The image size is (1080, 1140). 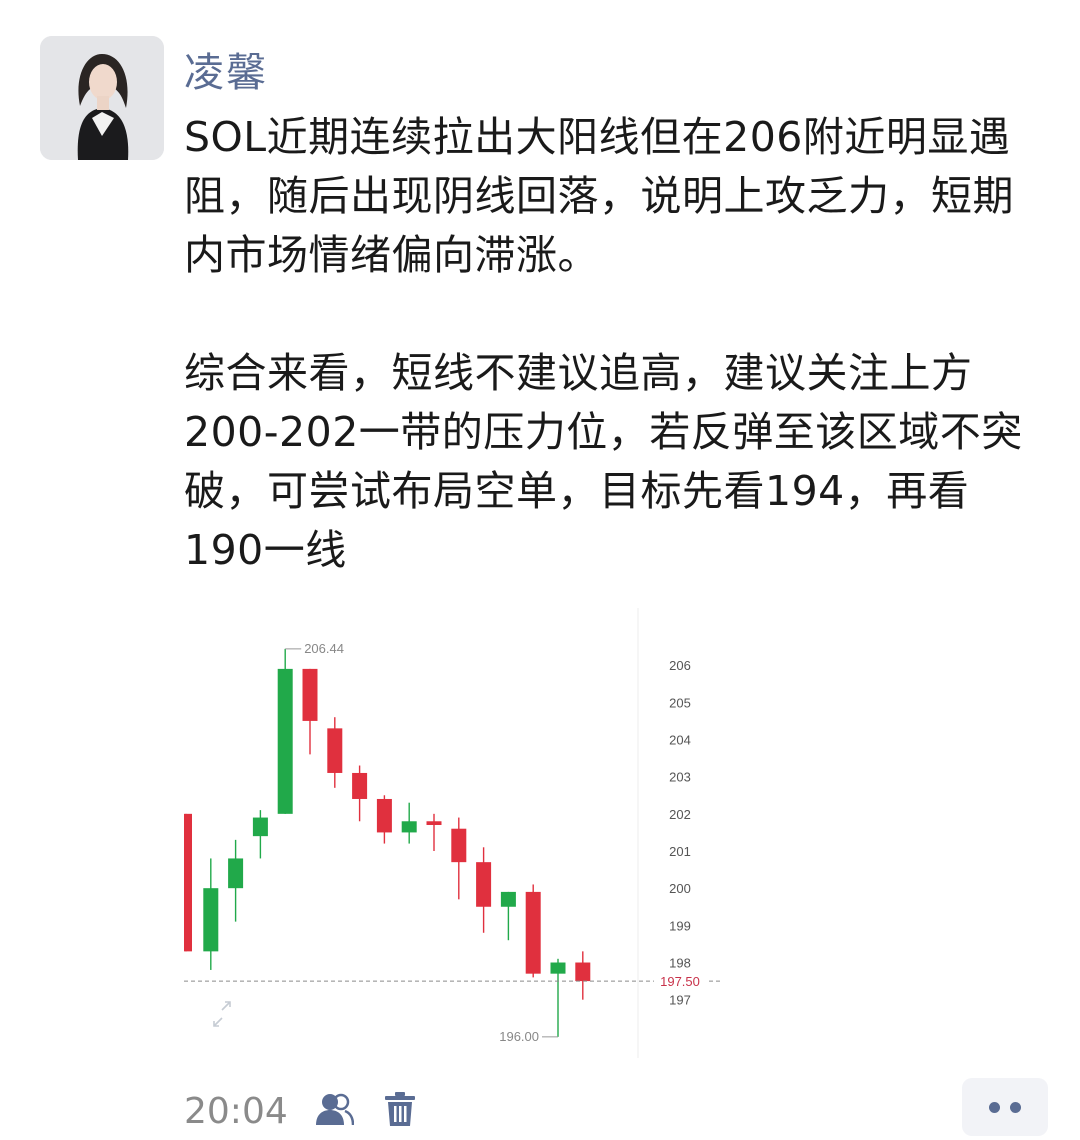 I want to click on y-tick-label: 205, so click(x=680, y=702).